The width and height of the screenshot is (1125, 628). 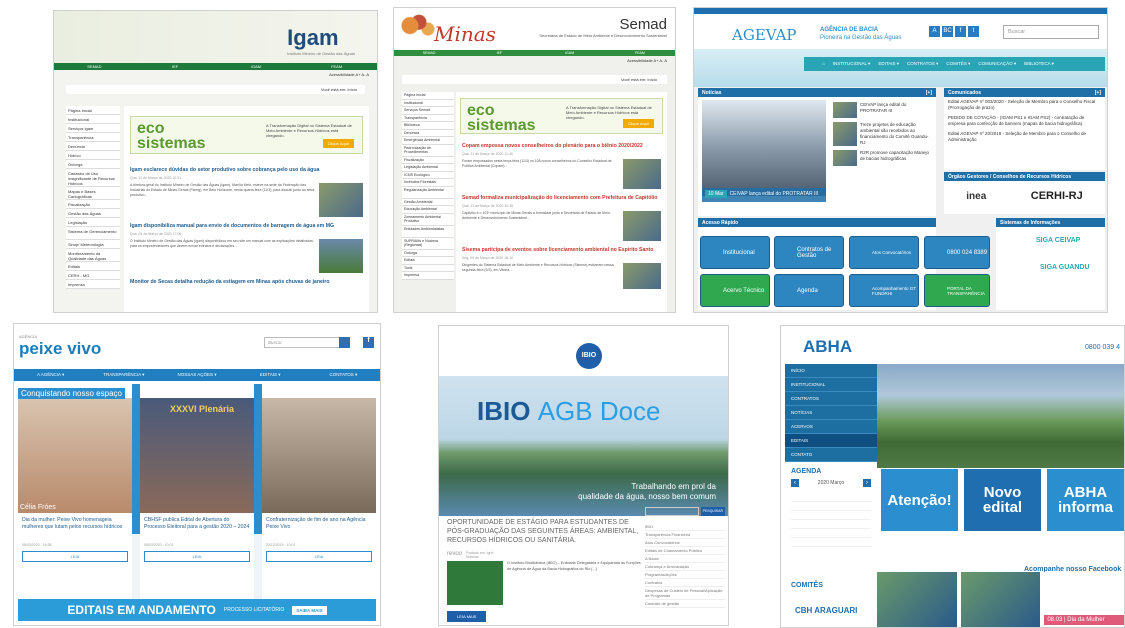 I want to click on sidebar-item: Regularização Ambiental, so click(x=428, y=192).